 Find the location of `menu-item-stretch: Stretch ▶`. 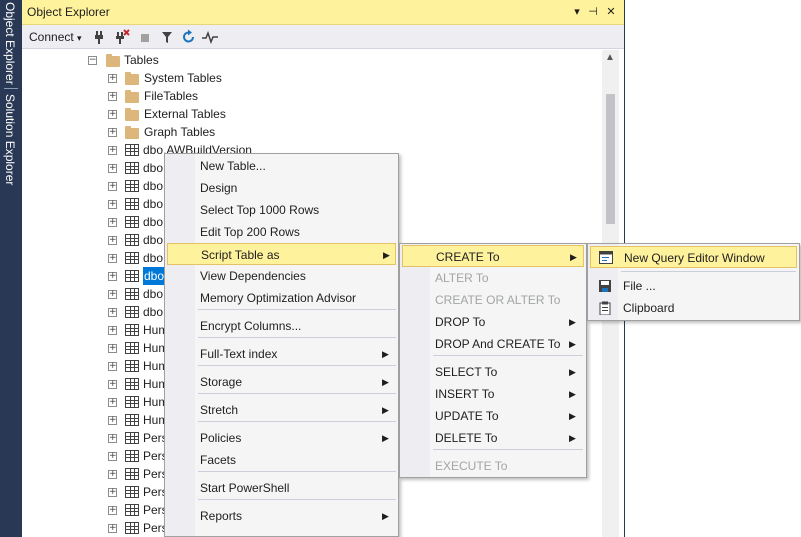

menu-item-stretch: Stretch ▶ is located at coordinates (281, 410).